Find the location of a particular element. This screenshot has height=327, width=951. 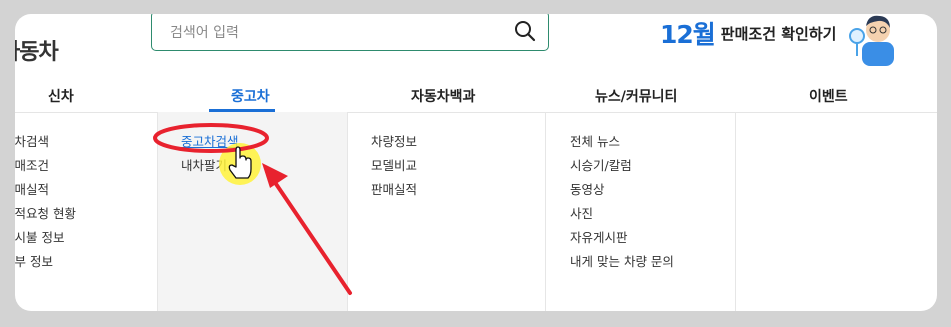

menu-item-new-car-search: 신차검색 is located at coordinates (32, 140).